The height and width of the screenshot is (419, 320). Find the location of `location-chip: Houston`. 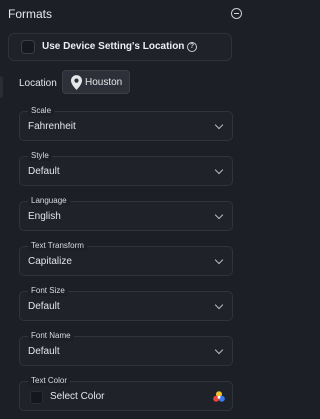

location-chip: Houston is located at coordinates (96, 82).